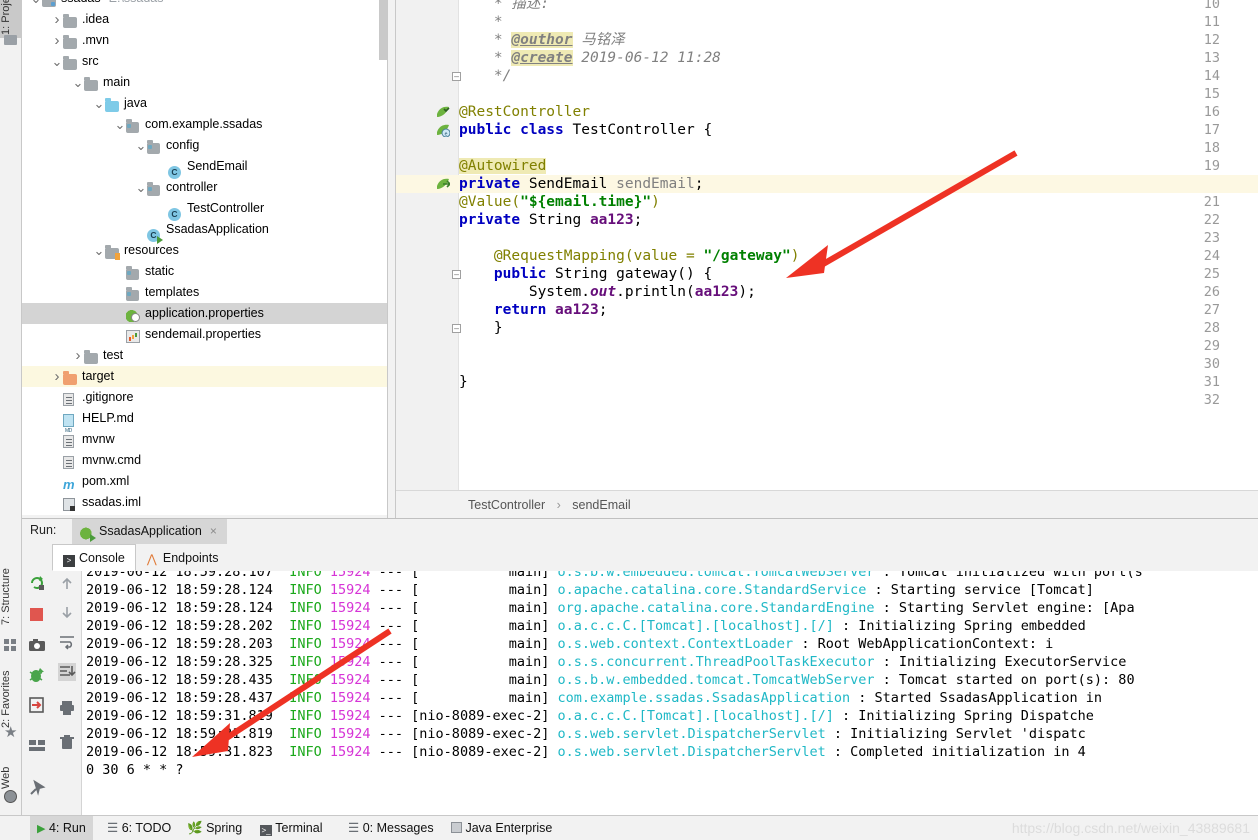  Describe the element at coordinates (204, 209) in the screenshot. I see `tree-item-testcontroller: C TestController` at that location.